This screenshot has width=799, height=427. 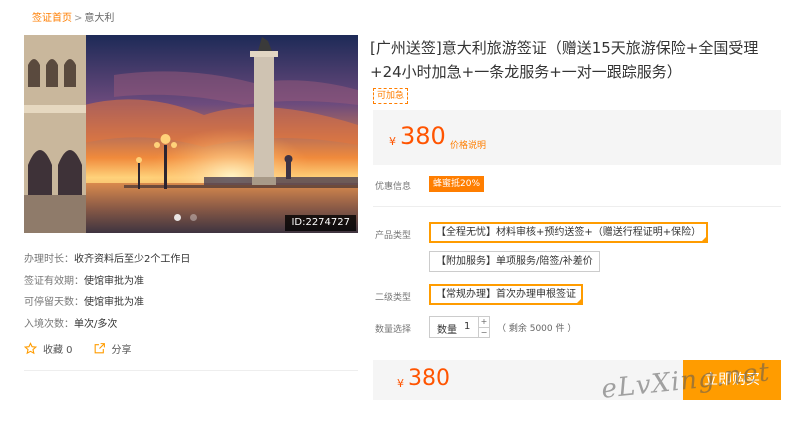 I want to click on stepper-controls: + −, so click(x=483, y=327).